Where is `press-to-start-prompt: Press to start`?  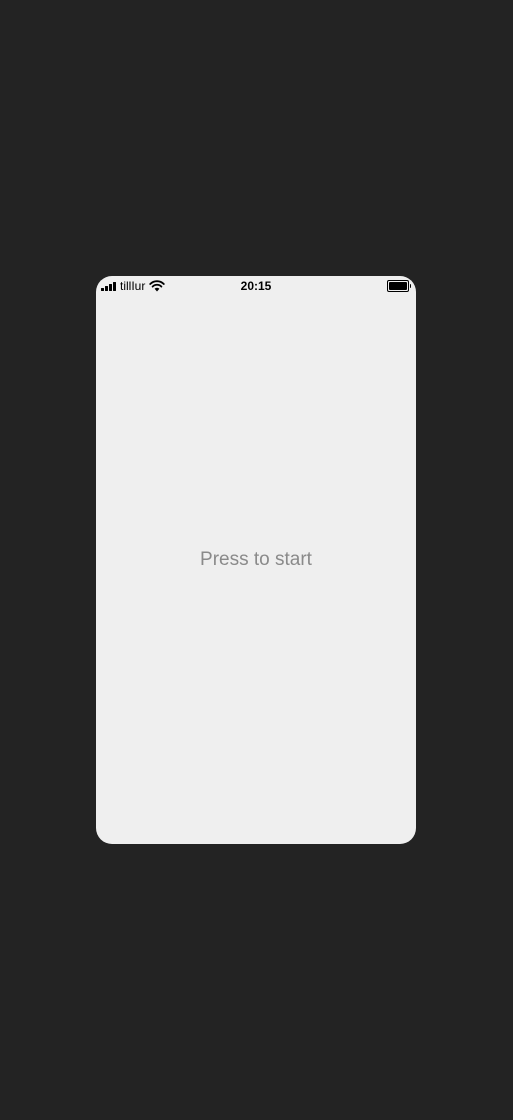
press-to-start-prompt: Press to start is located at coordinates (256, 560).